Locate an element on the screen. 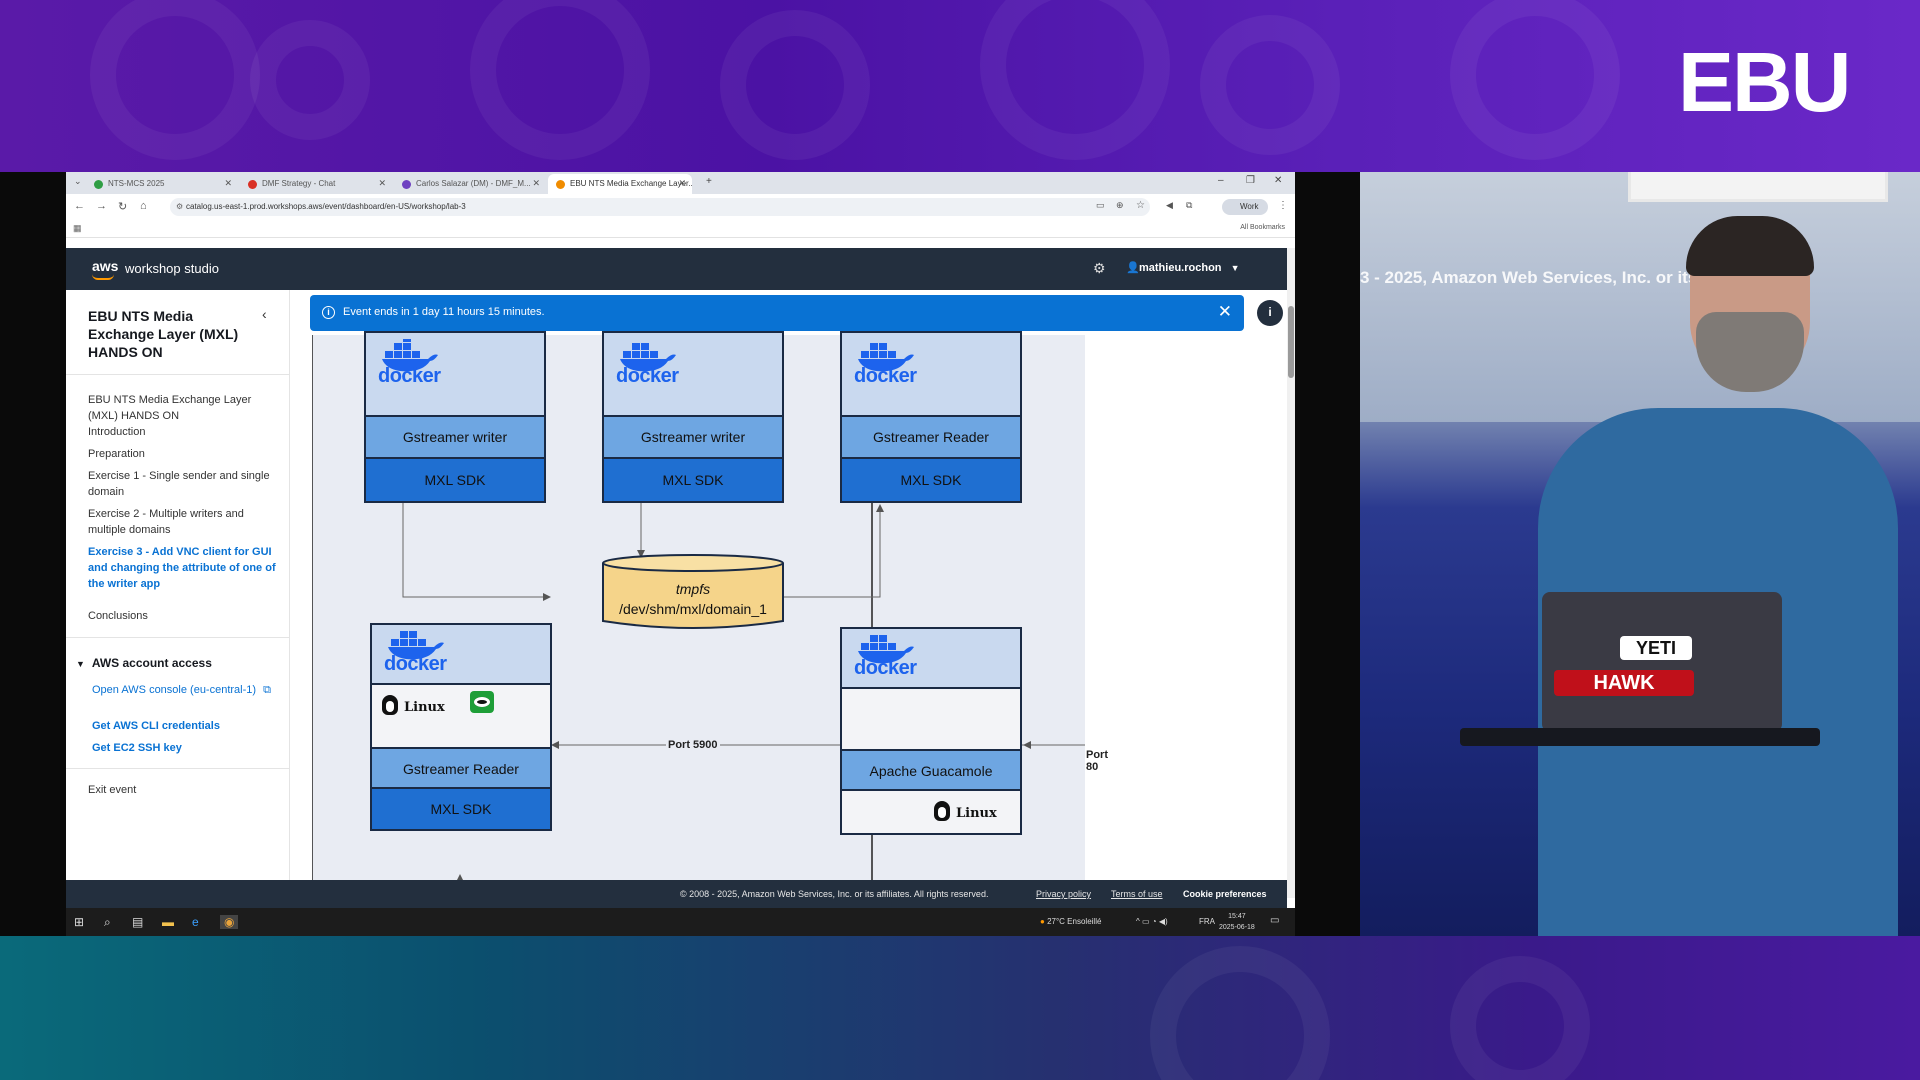 Image resolution: width=1920 pixels, height=1080 pixels. browser-tab: NTS-MCS 2025 ✕ is located at coordinates (162, 184).